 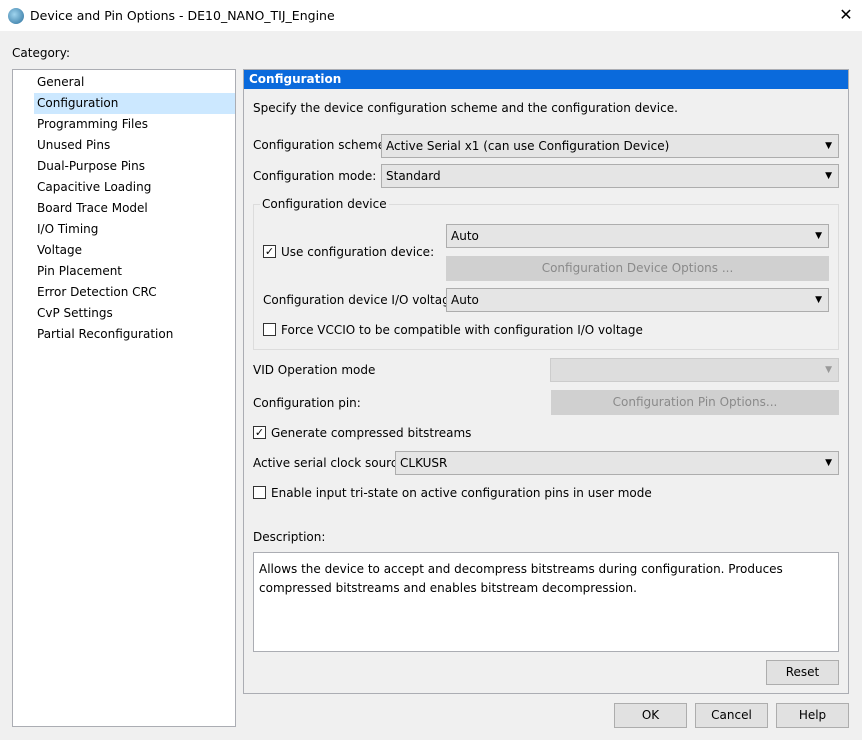 What do you see at coordinates (134, 229) in the screenshot?
I see `category-item: I/O Timing` at bounding box center [134, 229].